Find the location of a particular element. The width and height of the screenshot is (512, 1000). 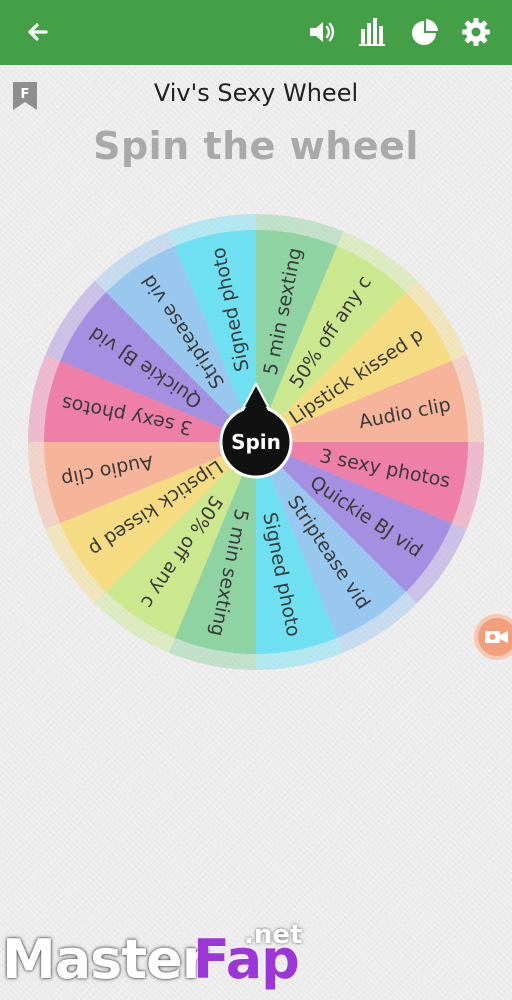

watermark-master: Master is located at coordinates (105, 959).